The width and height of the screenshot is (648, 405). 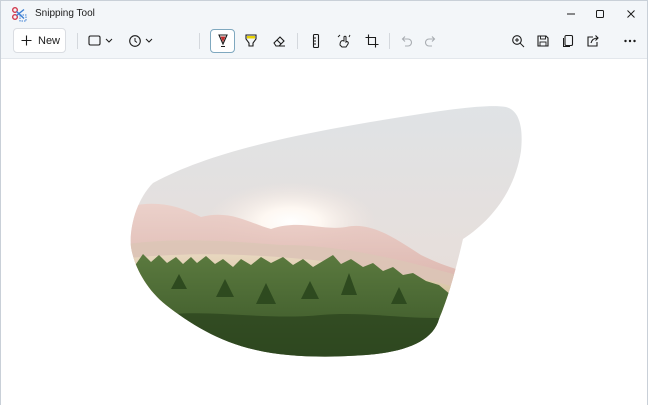 I want to click on zoom-button, so click(x=518, y=41).